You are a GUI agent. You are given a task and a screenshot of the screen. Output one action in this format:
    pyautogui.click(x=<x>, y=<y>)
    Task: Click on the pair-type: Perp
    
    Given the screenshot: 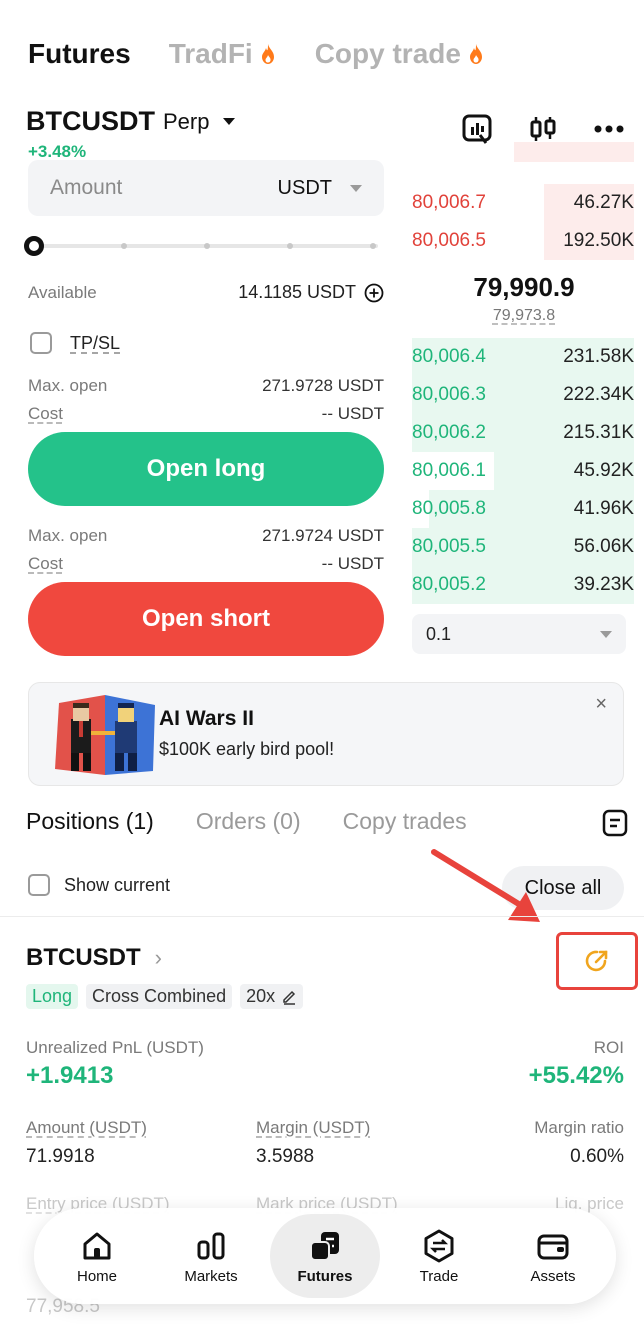 What is the action you would take?
    pyautogui.click(x=186, y=121)
    